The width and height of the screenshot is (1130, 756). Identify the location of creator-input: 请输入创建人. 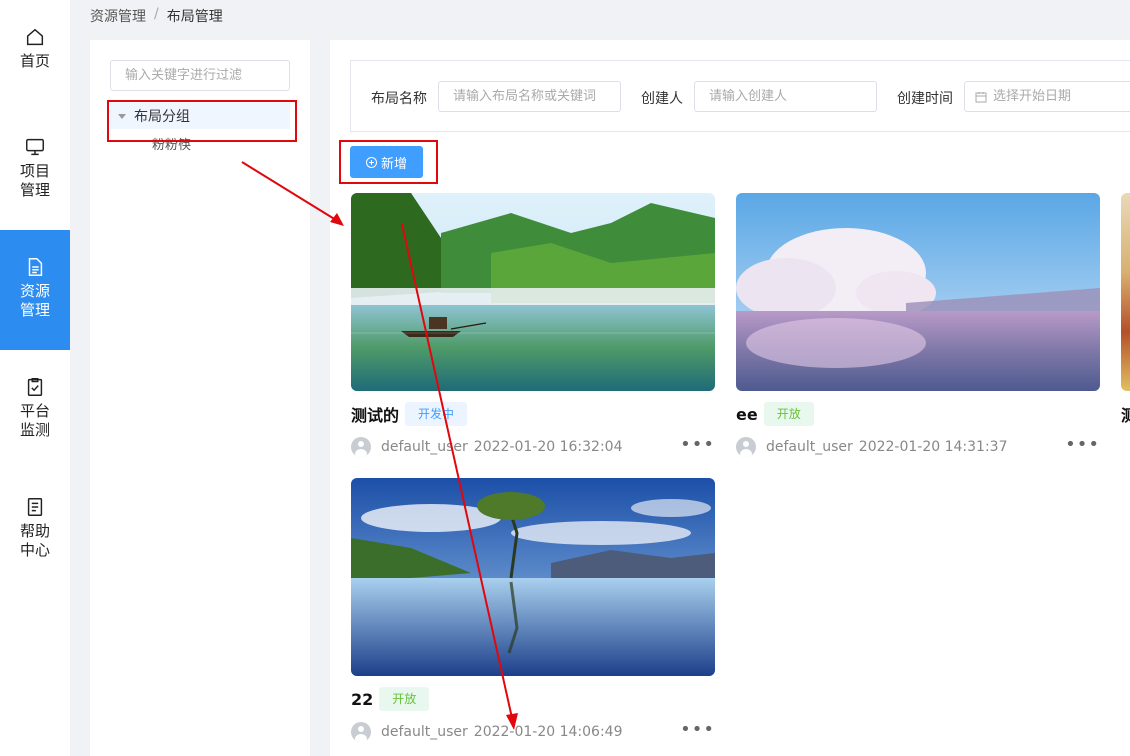
(785, 96).